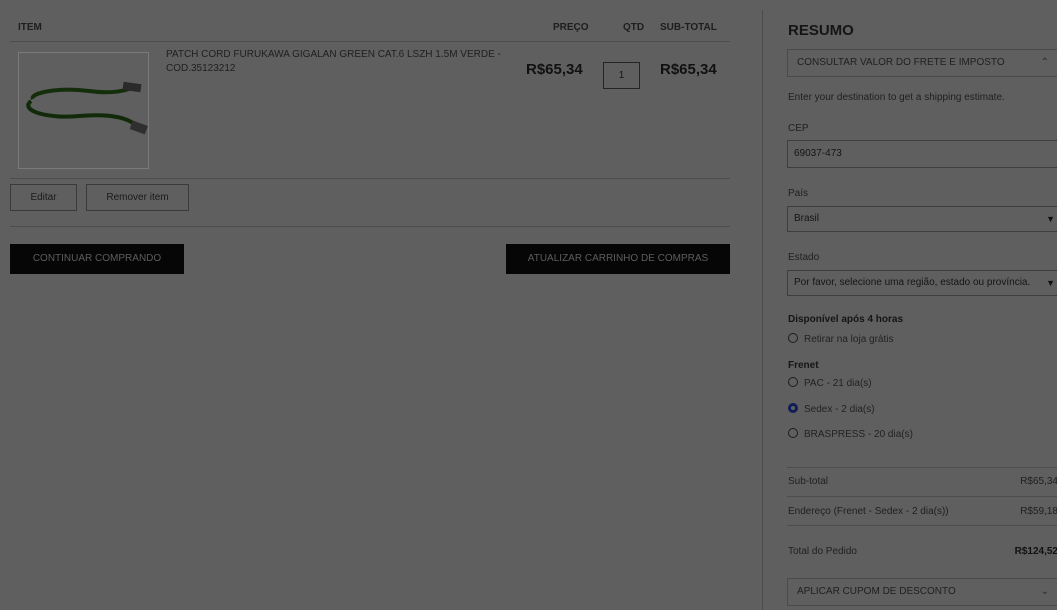 The image size is (1057, 610). What do you see at coordinates (688, 69) in the screenshot?
I see `product-subtotal: R$65,34` at bounding box center [688, 69].